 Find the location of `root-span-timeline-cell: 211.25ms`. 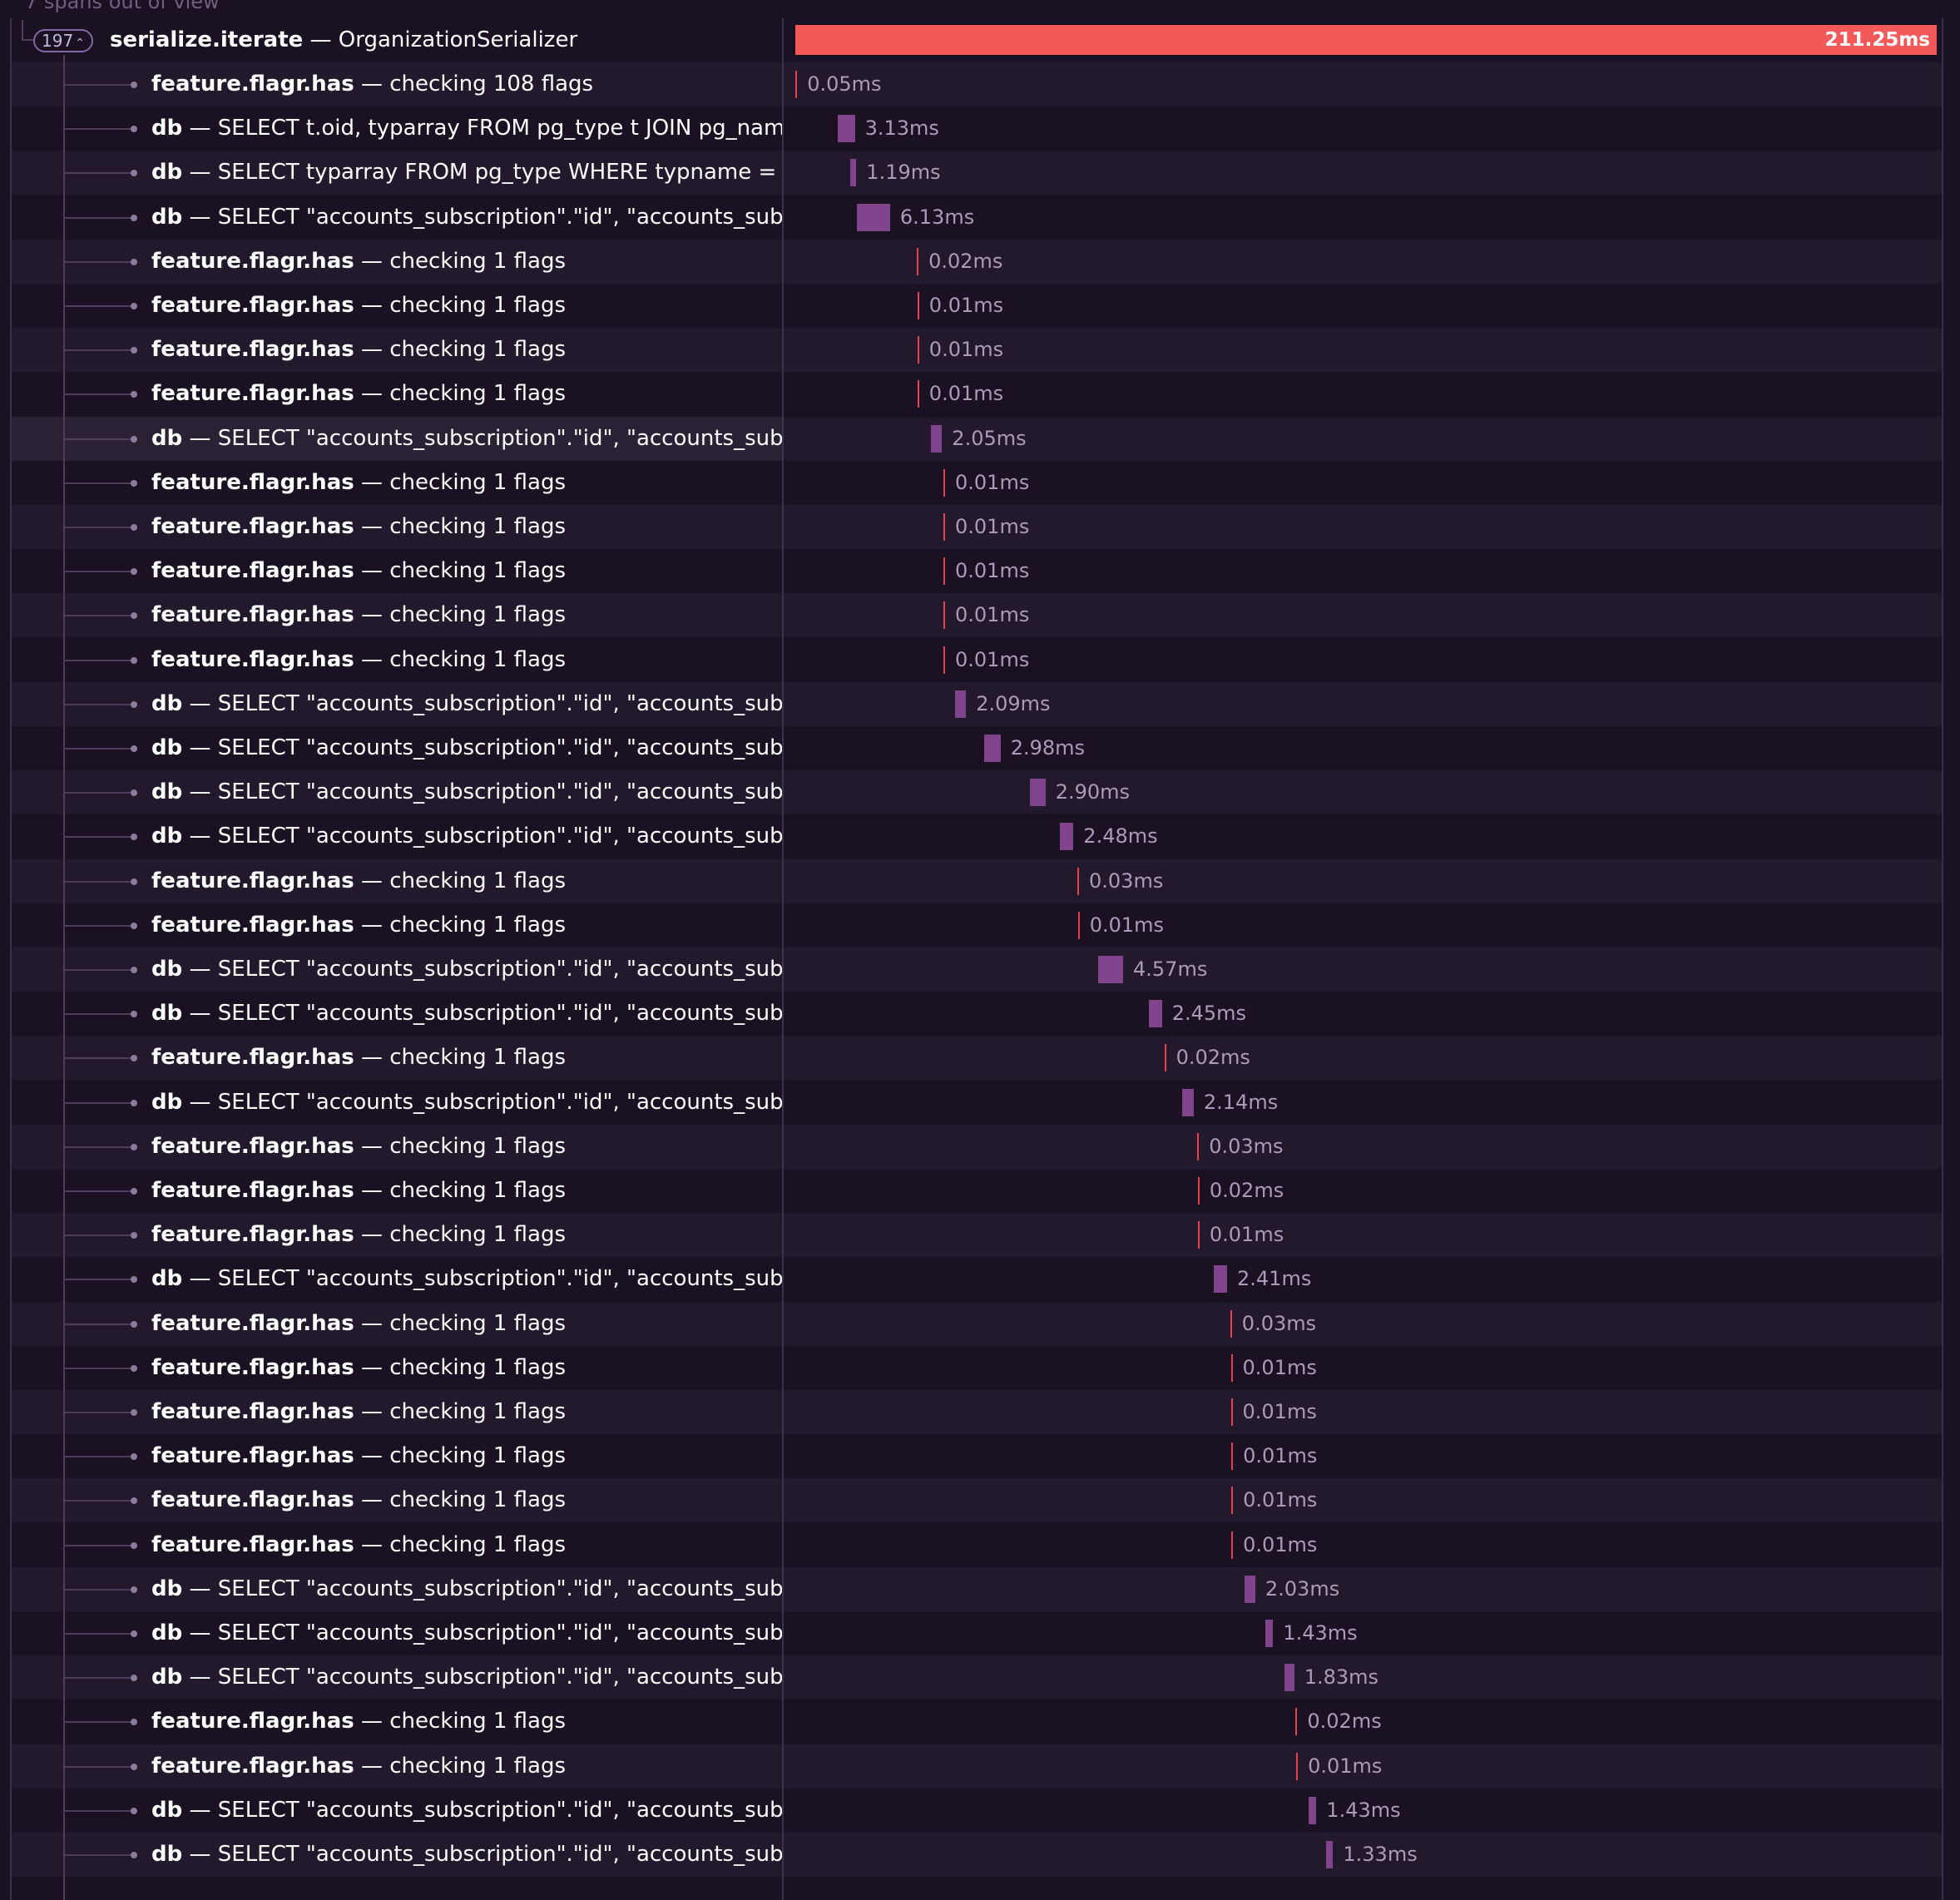

root-span-timeline-cell: 211.25ms is located at coordinates (1363, 40).